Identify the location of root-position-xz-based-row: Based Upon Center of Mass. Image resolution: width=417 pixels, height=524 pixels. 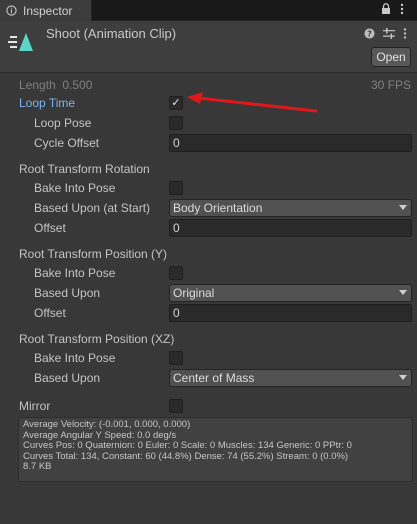
(208, 378).